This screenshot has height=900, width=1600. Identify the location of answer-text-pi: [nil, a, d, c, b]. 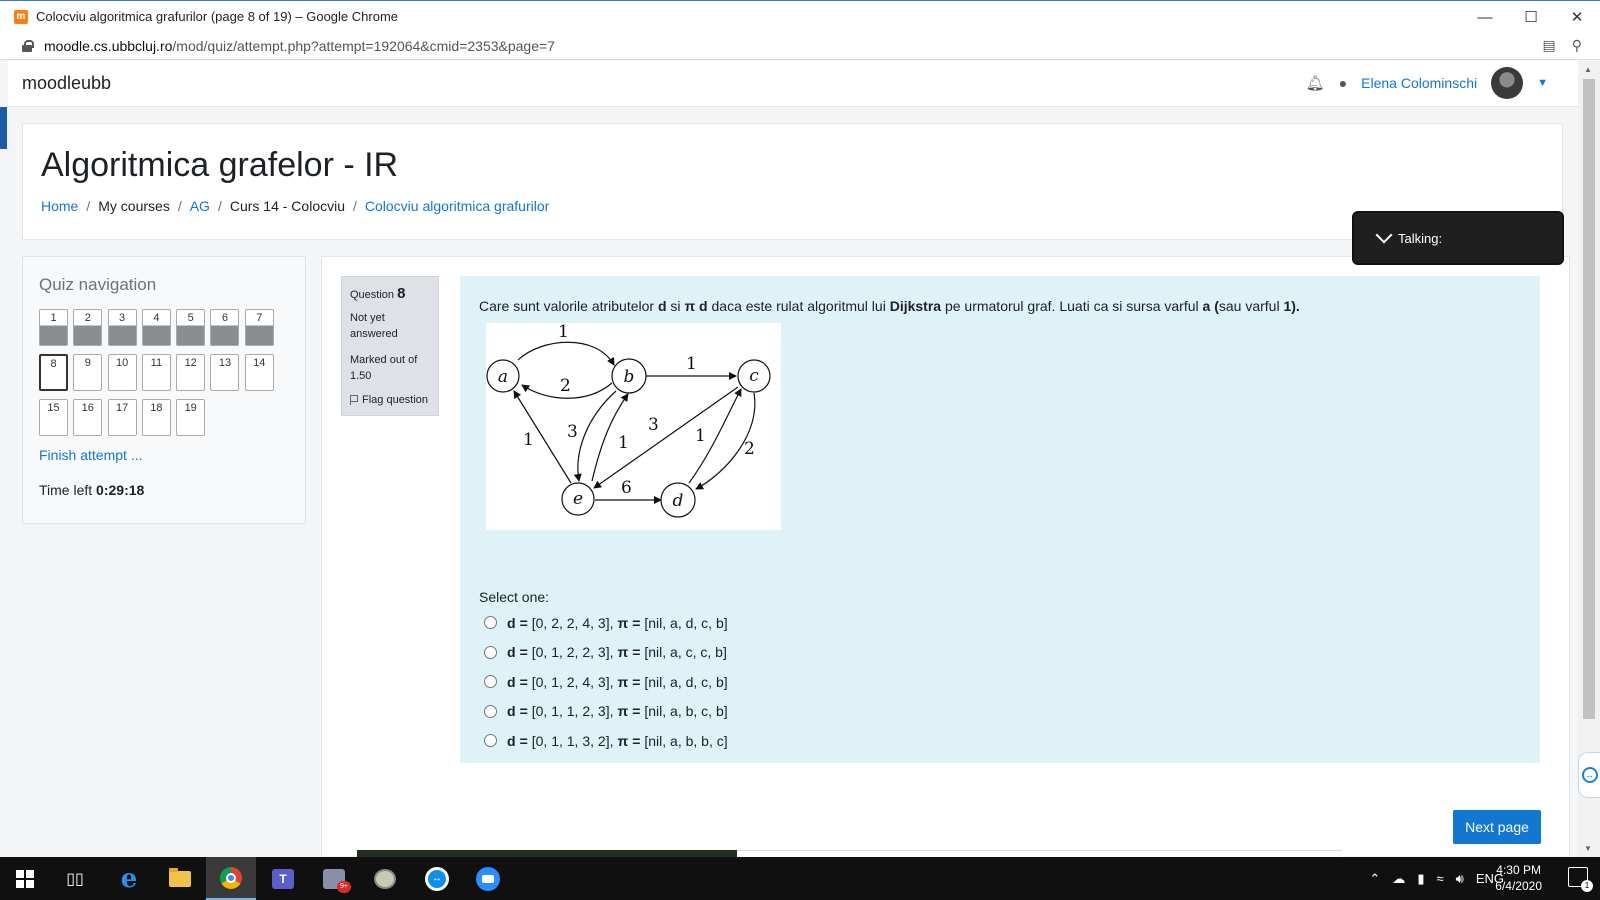
(686, 681).